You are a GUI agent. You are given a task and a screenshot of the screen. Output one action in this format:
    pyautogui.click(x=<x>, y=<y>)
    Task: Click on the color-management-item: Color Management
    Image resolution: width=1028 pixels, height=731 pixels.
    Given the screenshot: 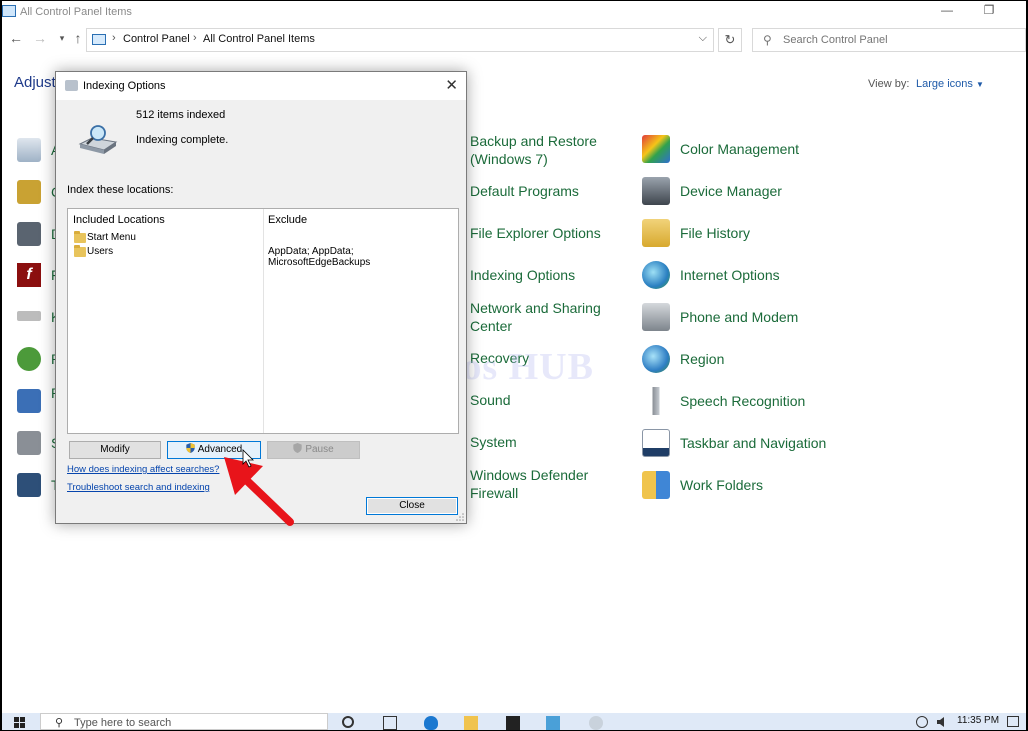 What is the action you would take?
    pyautogui.click(x=720, y=149)
    